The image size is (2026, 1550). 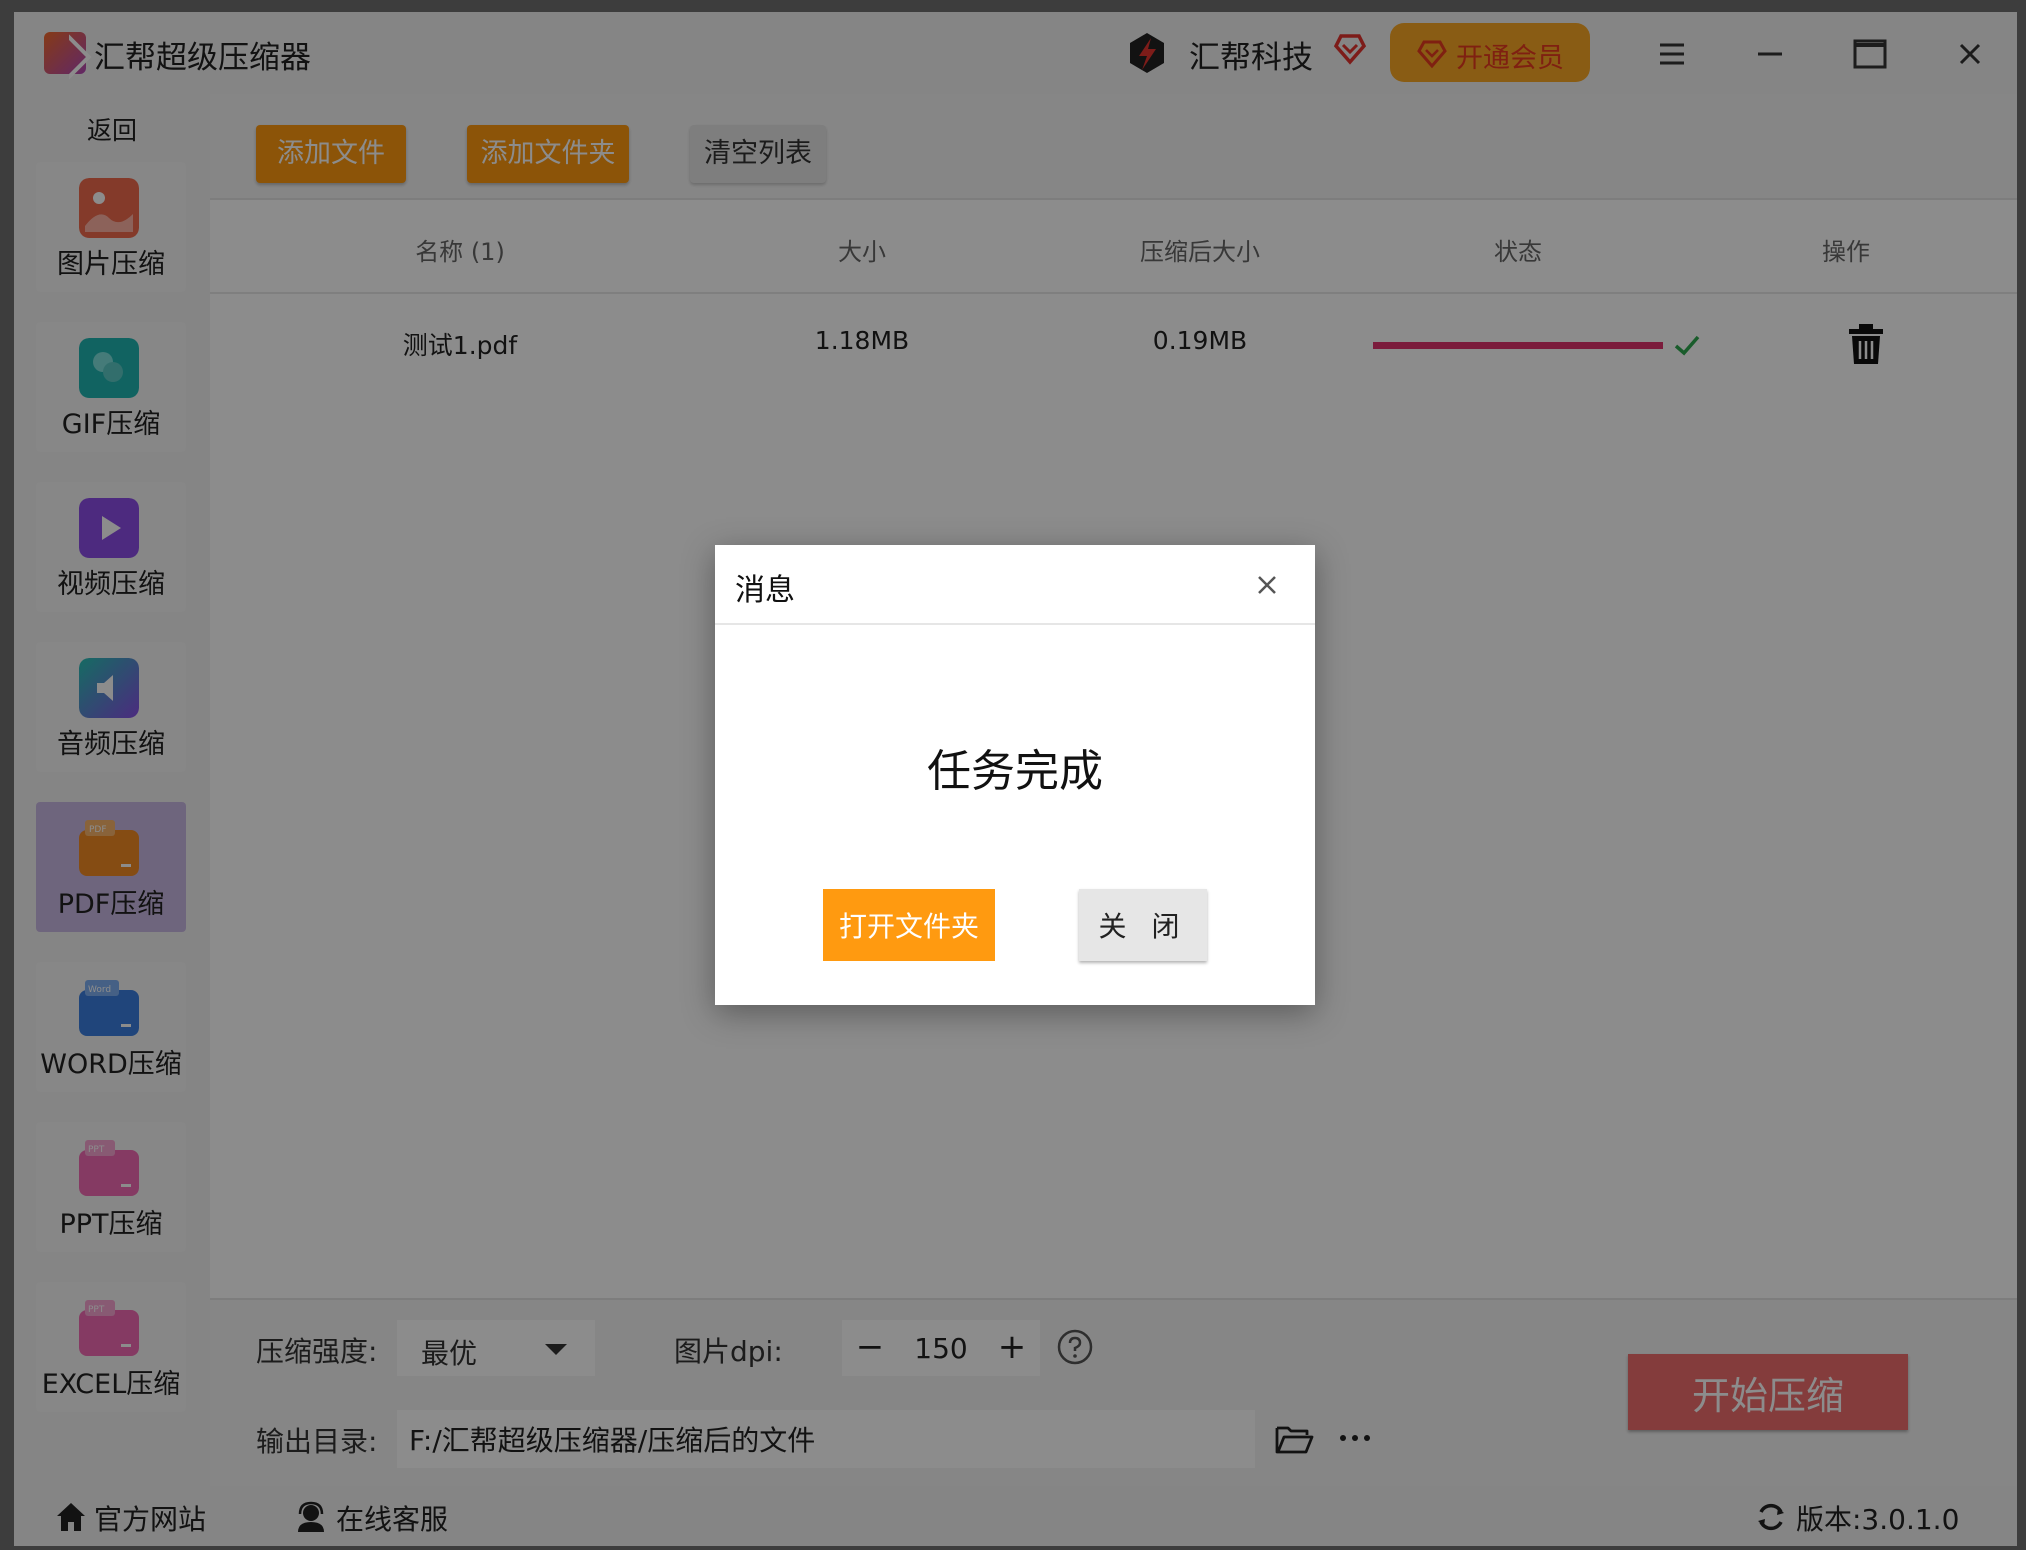 I want to click on open-folder-button: 打开文件夹, so click(x=909, y=925).